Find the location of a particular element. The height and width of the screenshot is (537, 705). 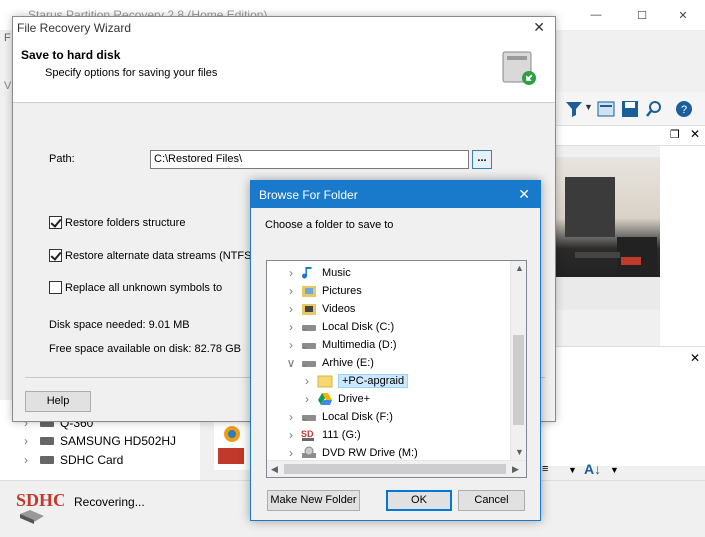

scroll-down-icon: ▼ is located at coordinates (519, 452).